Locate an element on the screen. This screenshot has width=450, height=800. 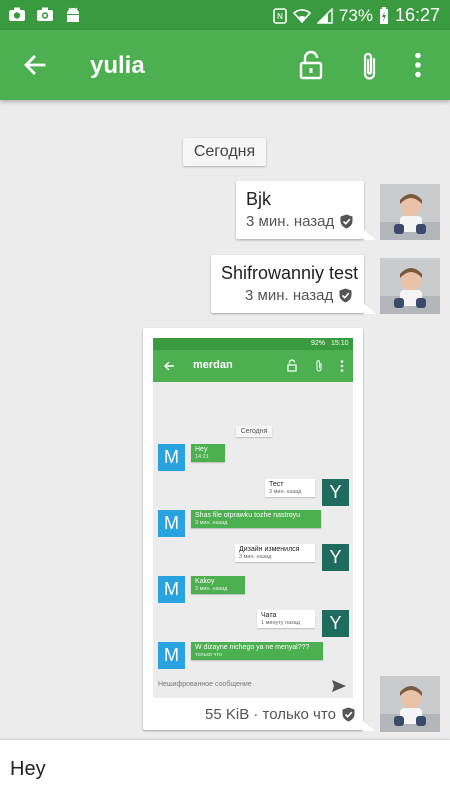
message-text: W dizayne nichego ya ne menyal??? is located at coordinates (252, 647).